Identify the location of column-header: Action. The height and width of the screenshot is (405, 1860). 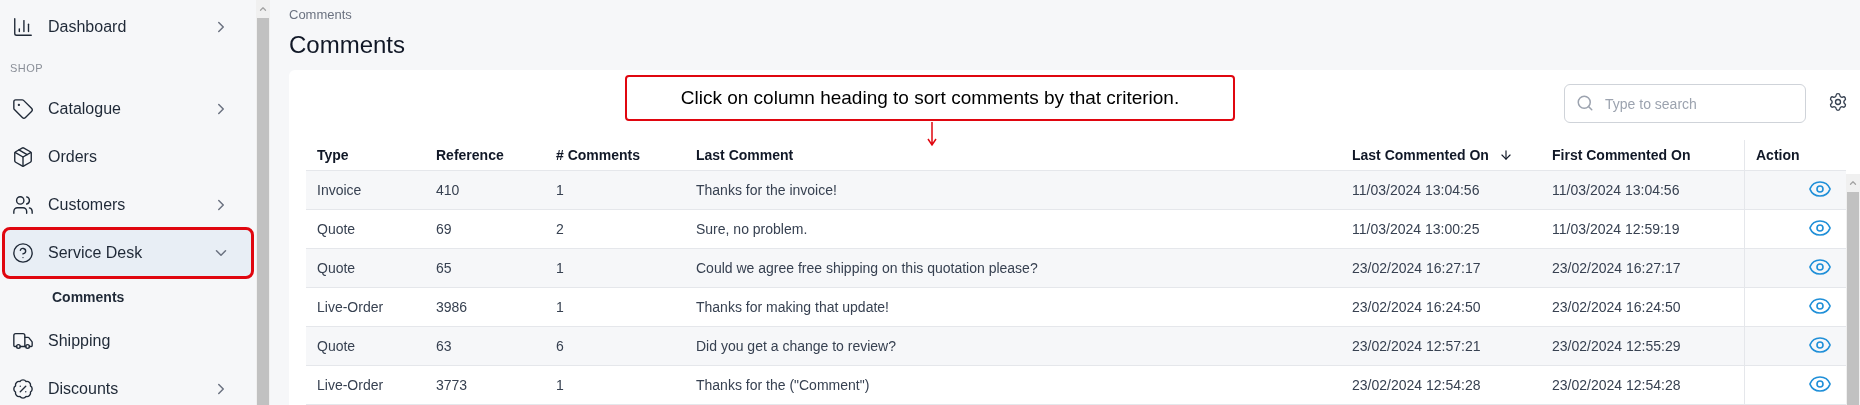
(1778, 155).